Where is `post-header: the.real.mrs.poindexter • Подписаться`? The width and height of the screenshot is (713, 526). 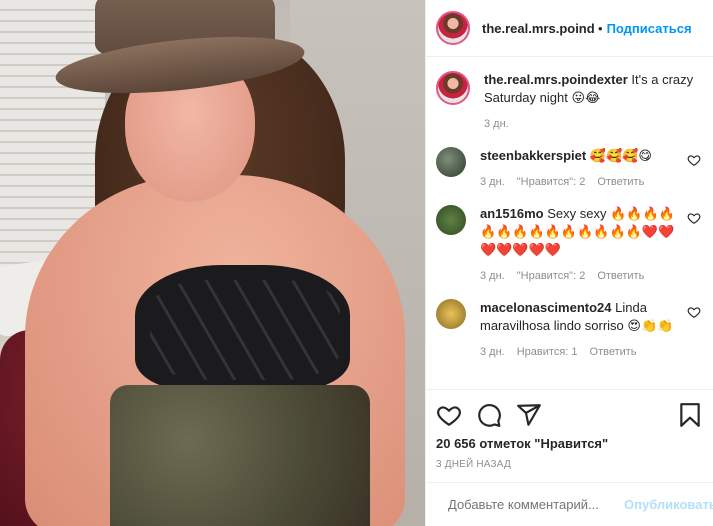 post-header: the.real.mrs.poindexter • Подписаться is located at coordinates (569, 28).